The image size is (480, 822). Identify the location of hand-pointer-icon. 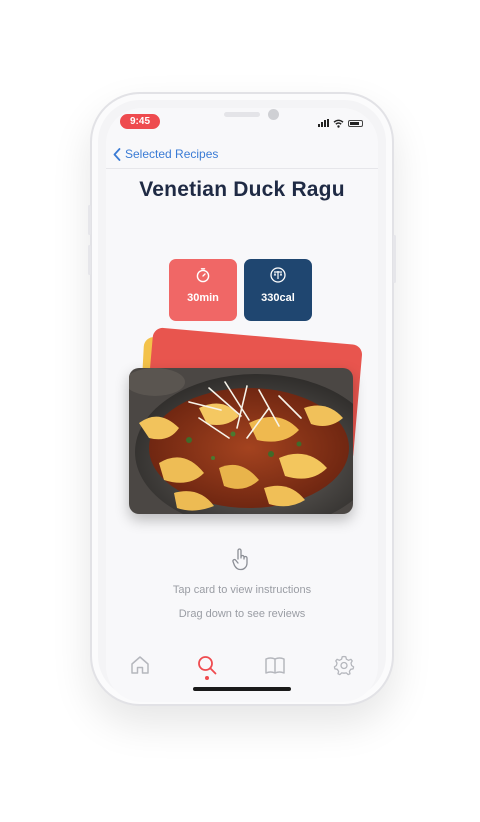
(240, 559).